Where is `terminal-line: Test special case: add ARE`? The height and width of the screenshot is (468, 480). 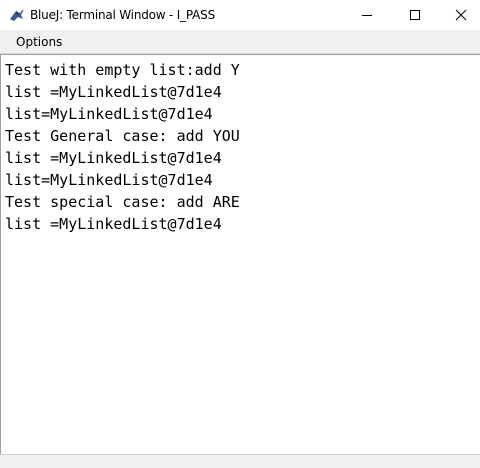
terminal-line: Test special case: add ARE is located at coordinates (122, 202).